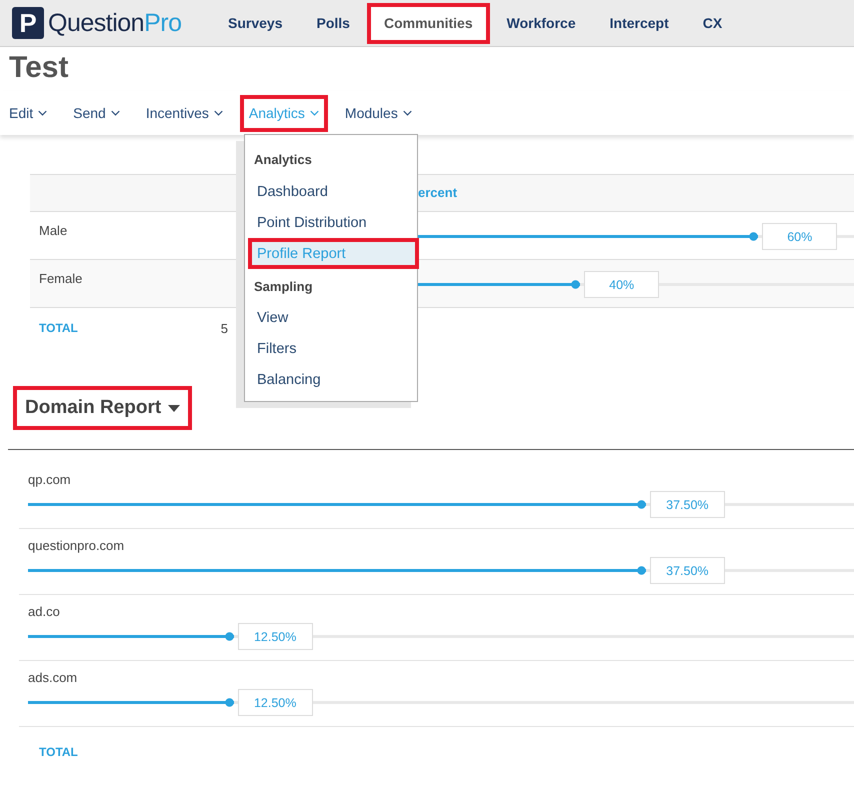 The height and width of the screenshot is (803, 854). Describe the element at coordinates (713, 23) in the screenshot. I see `nav-tab: CX` at that location.